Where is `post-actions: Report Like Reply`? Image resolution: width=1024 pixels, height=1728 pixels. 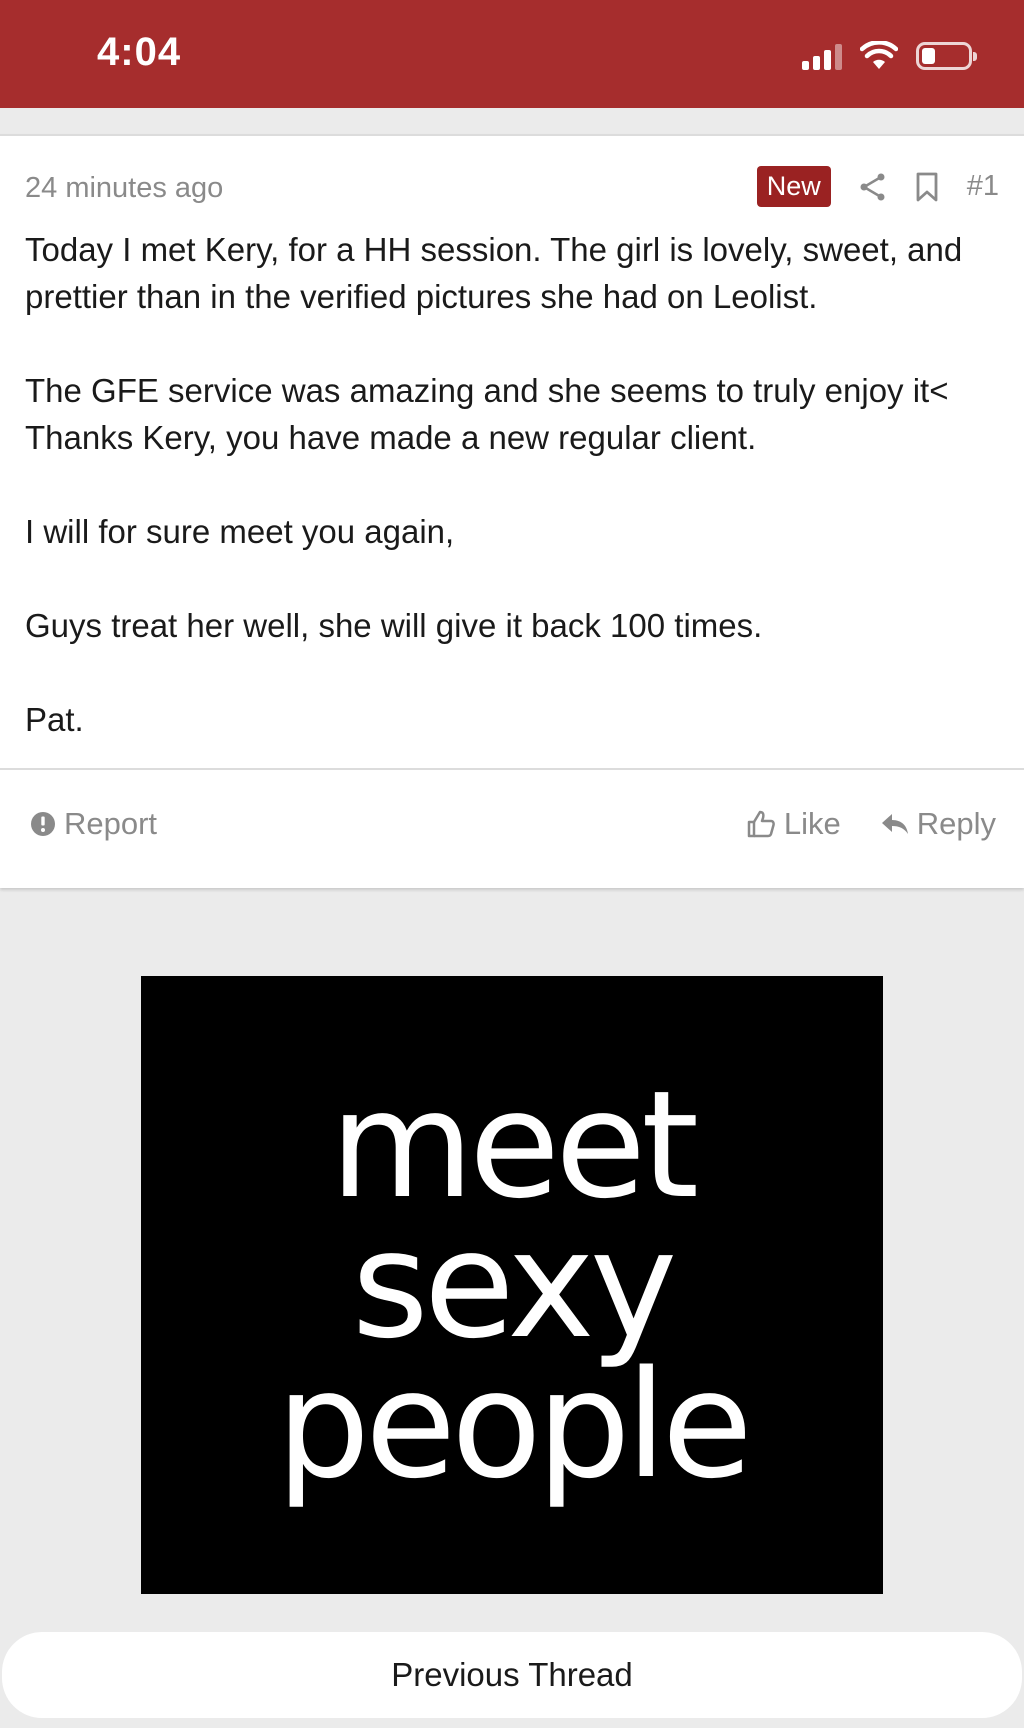
post-actions: Report Like Reply is located at coordinates (512, 829).